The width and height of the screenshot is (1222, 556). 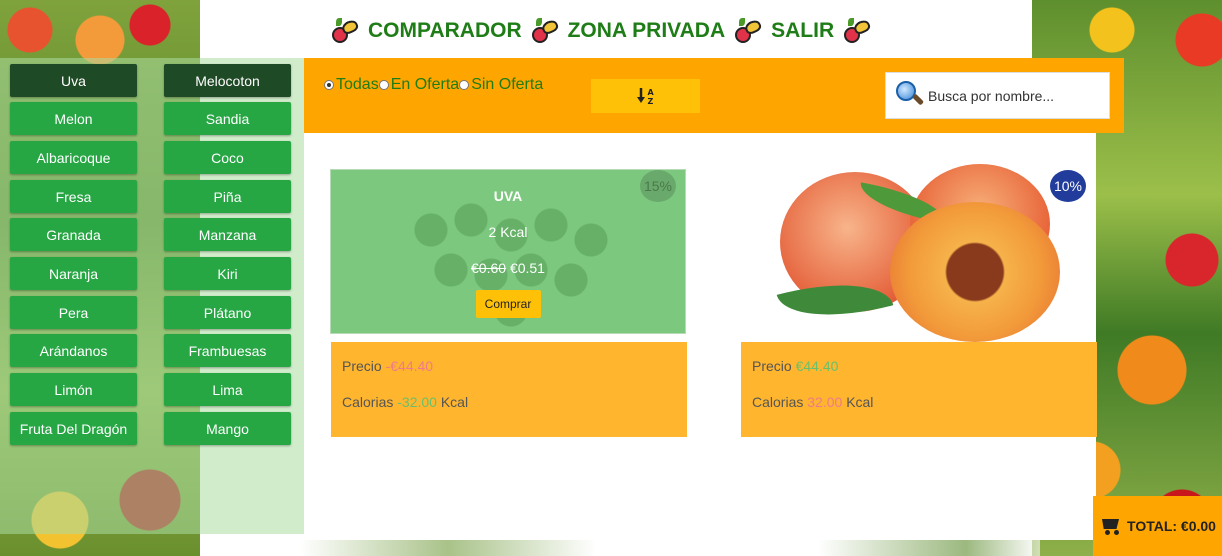 I want to click on calories-row: Calorias 32.00 Kcal, so click(x=812, y=402).